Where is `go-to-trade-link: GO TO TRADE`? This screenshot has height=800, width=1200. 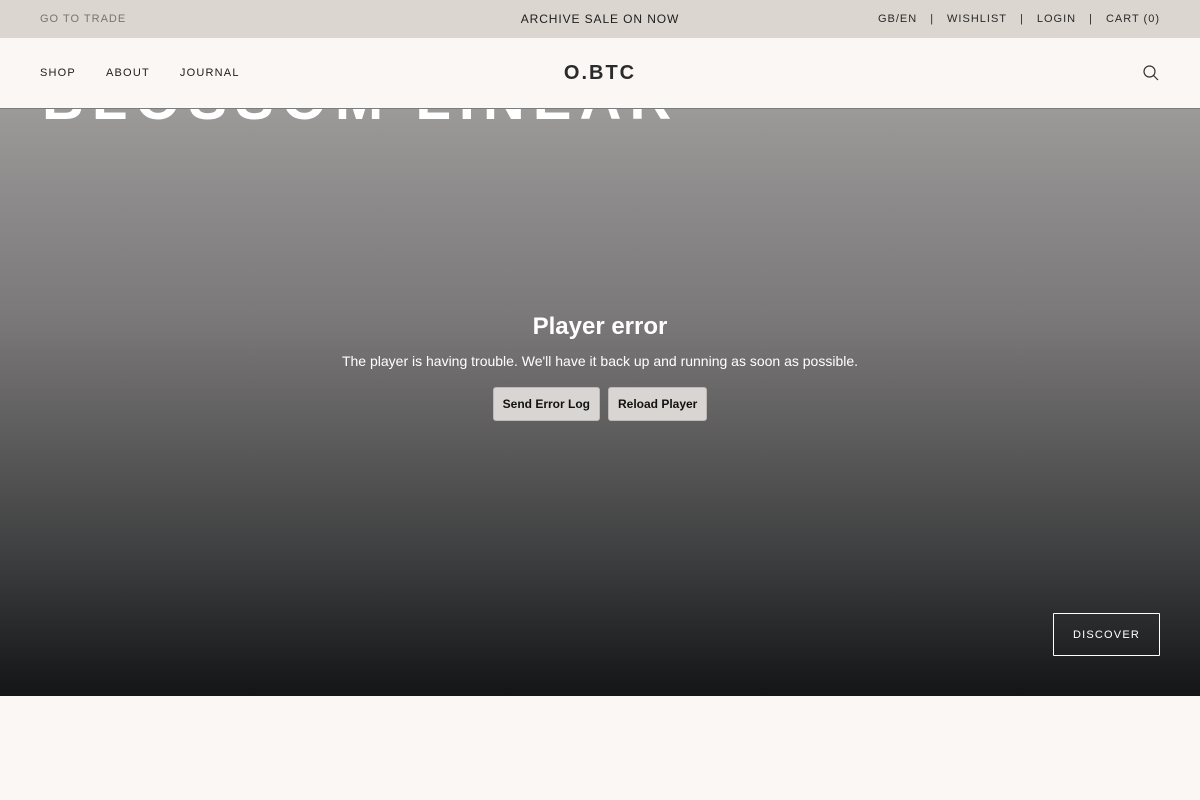 go-to-trade-link: GO TO TRADE is located at coordinates (83, 19).